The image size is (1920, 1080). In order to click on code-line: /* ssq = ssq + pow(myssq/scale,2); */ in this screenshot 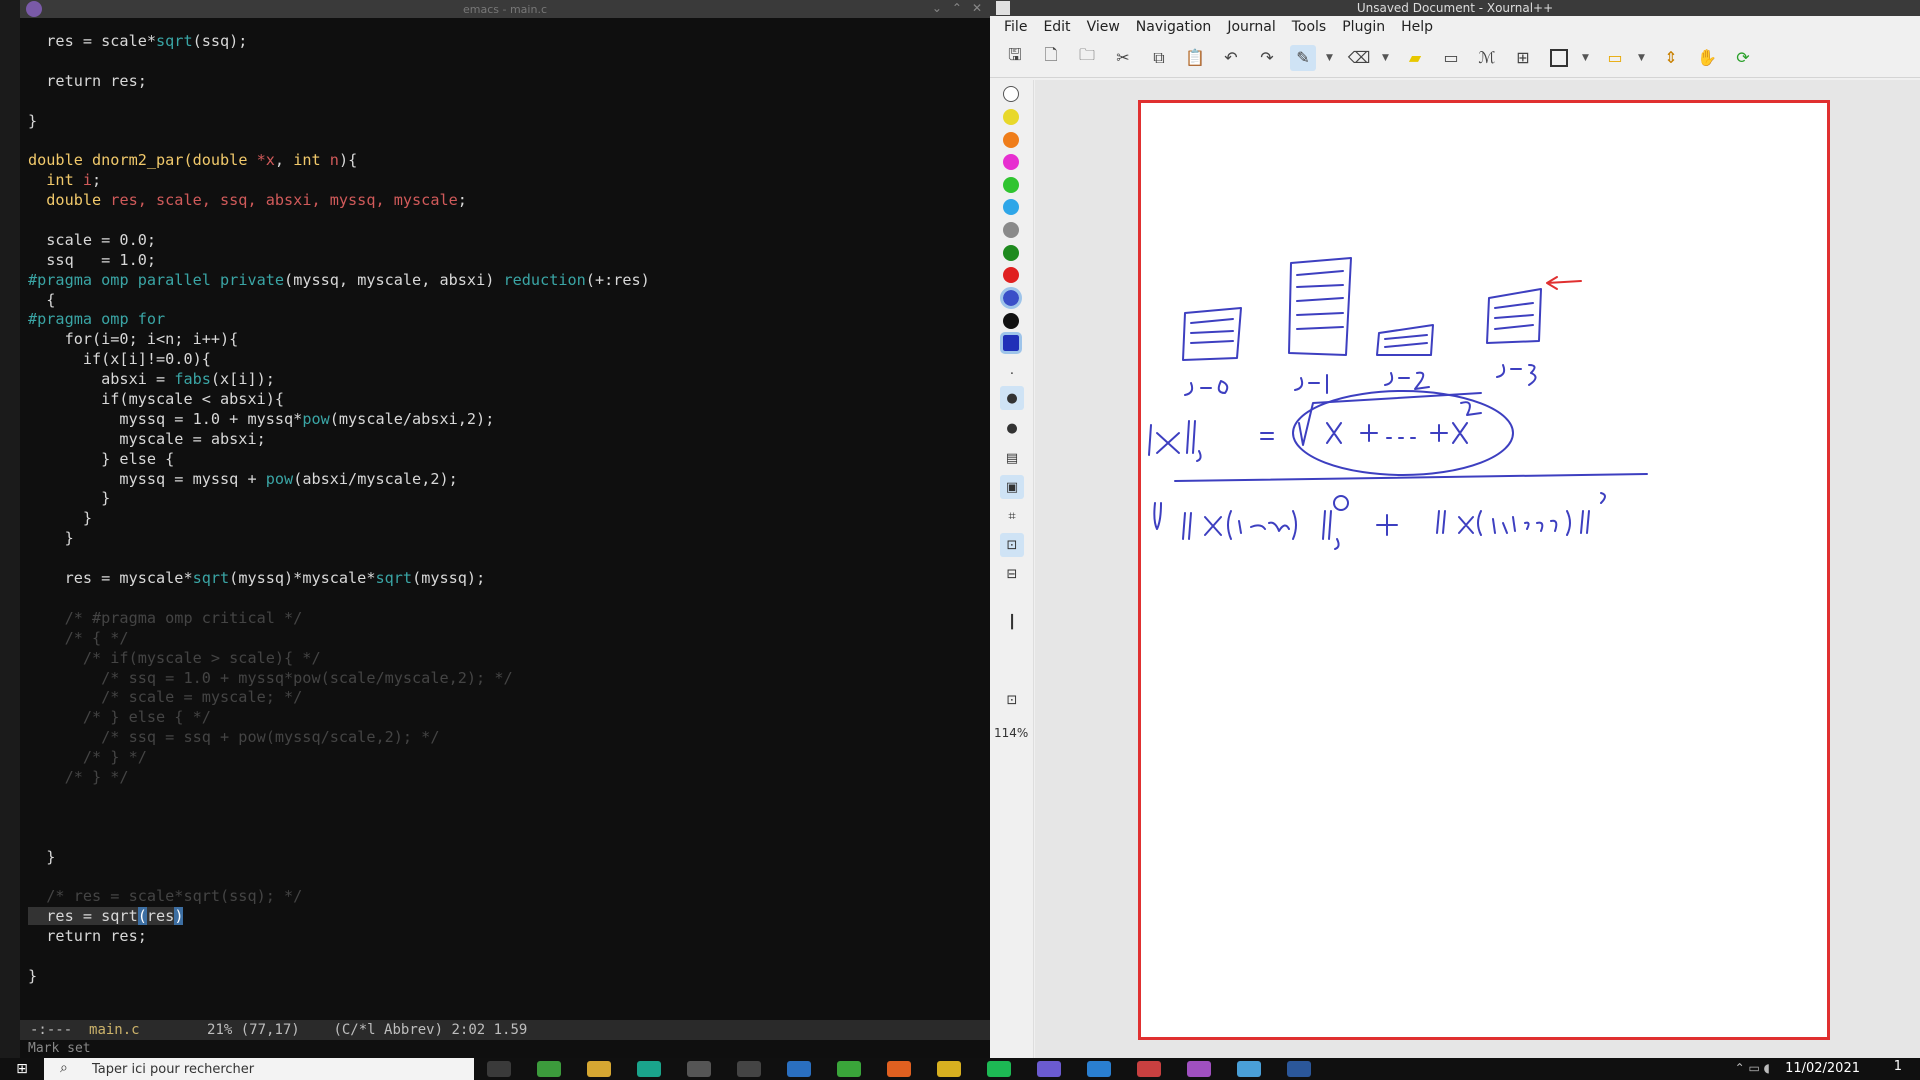, I will do `click(509, 738)`.